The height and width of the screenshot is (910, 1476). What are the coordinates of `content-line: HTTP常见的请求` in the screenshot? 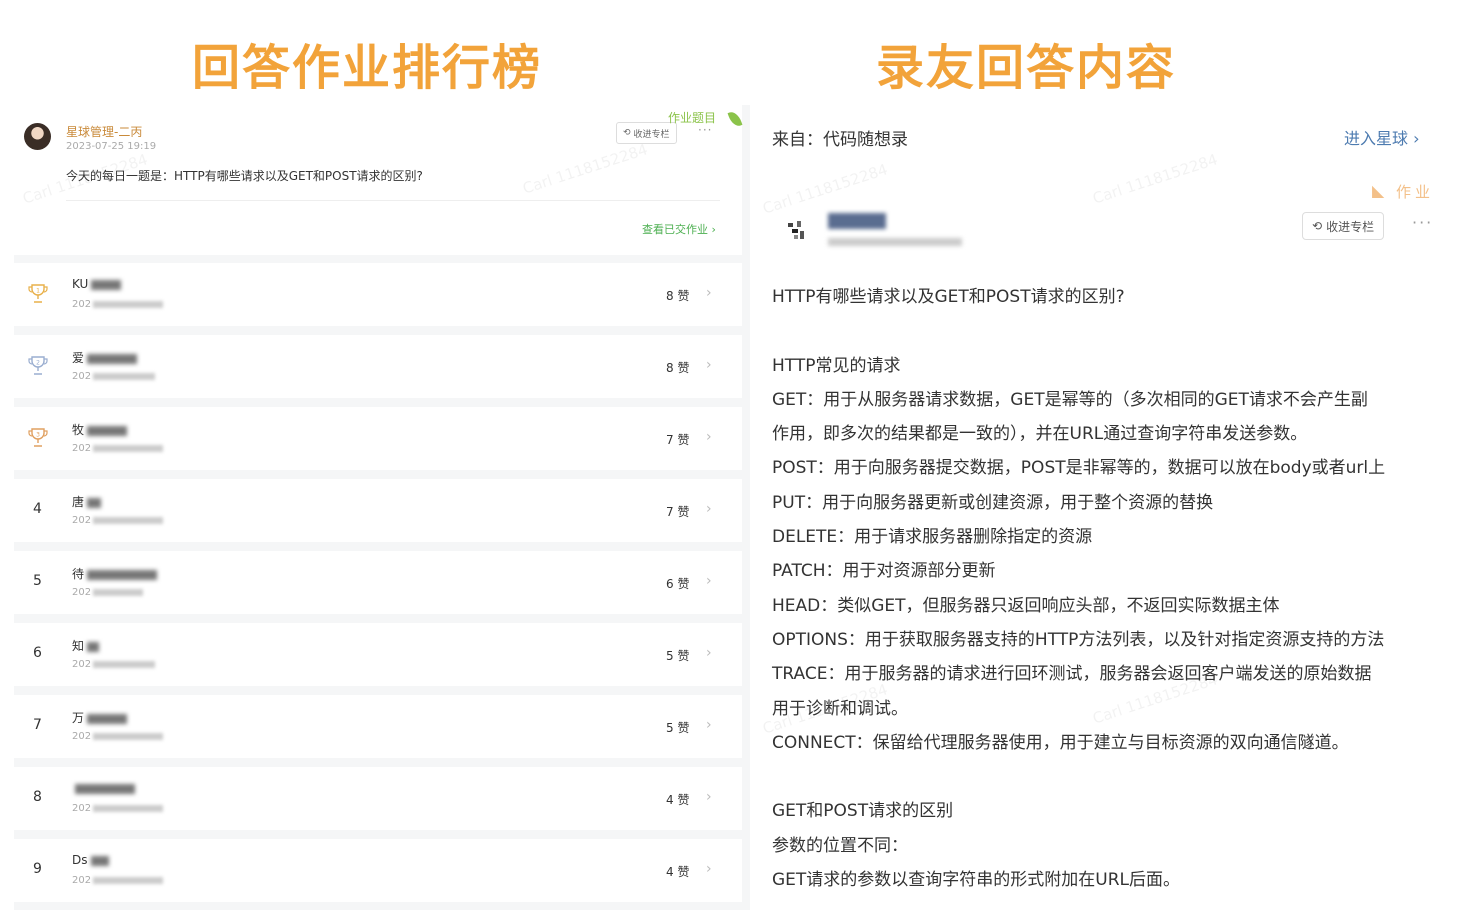 It's located at (836, 365).